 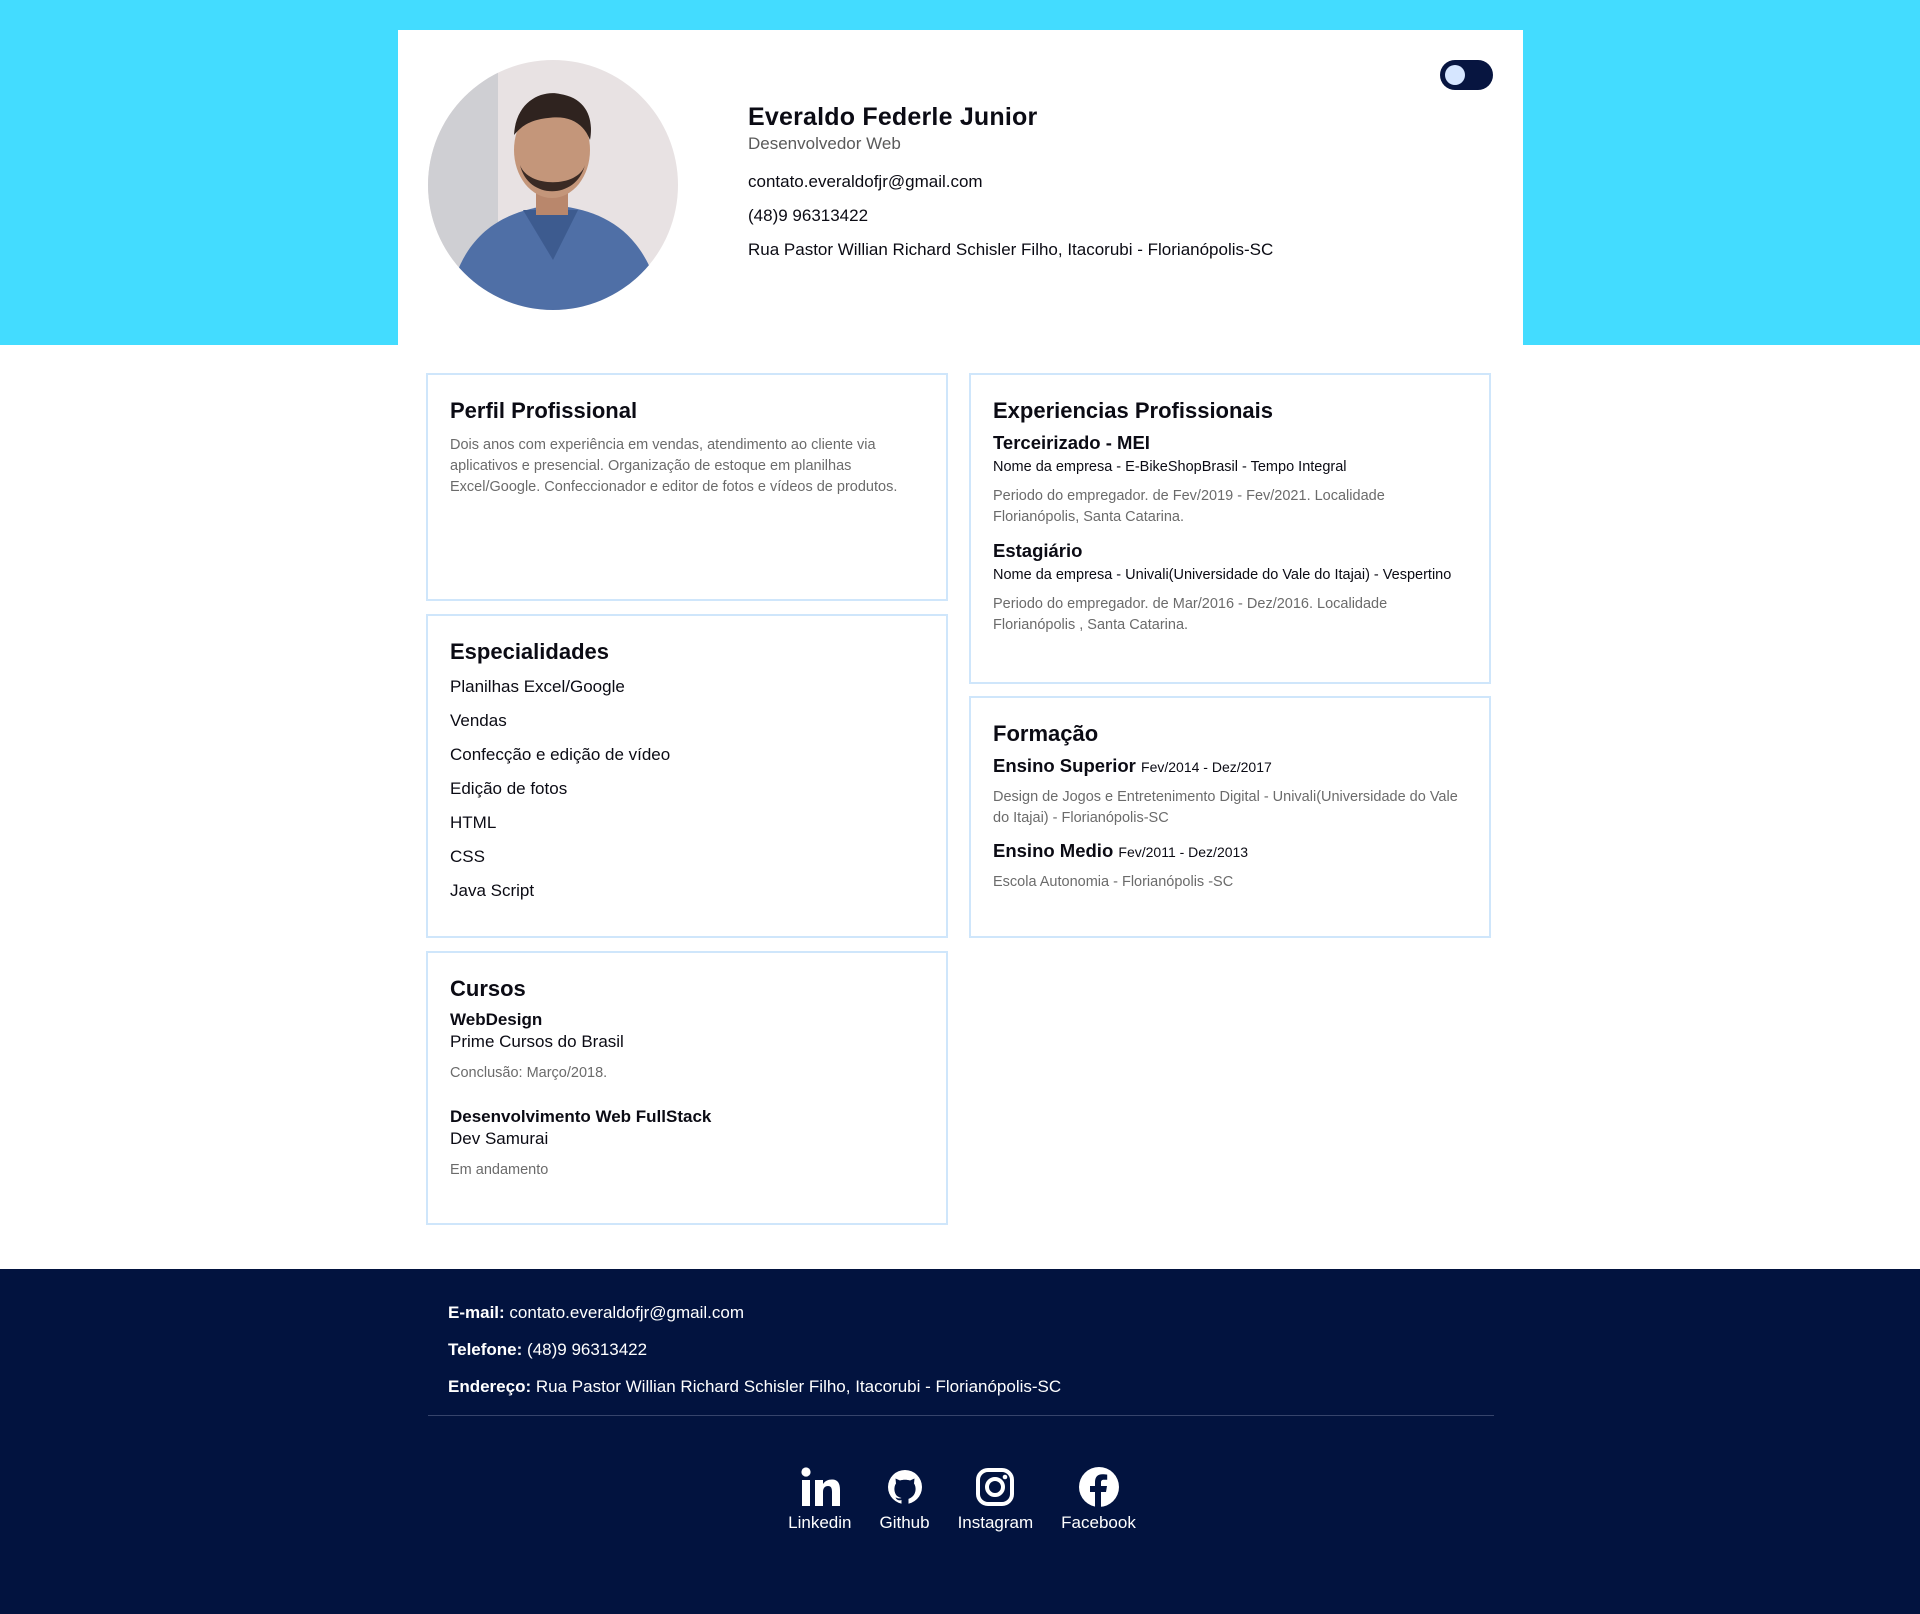 What do you see at coordinates (627, 1312) in the screenshot?
I see `footer-email-value: contato.everaldofjr@gmail.com` at bounding box center [627, 1312].